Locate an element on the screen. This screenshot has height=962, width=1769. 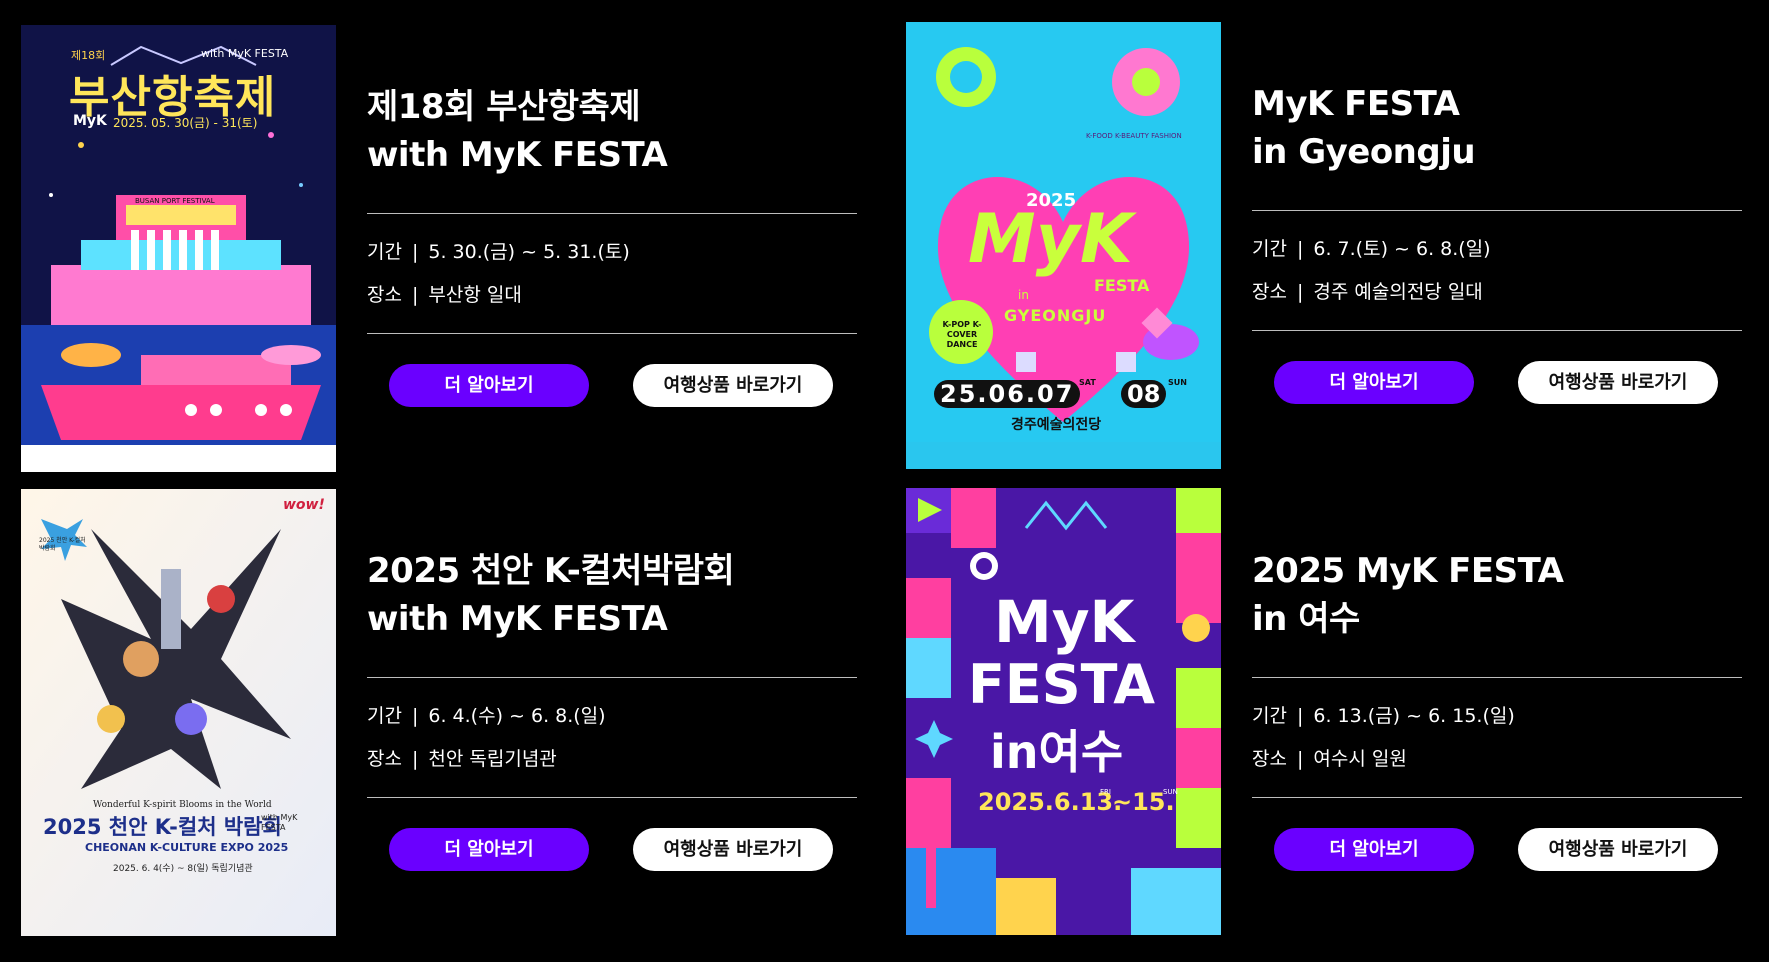
poster-cheonan-with: with MyK FESTA is located at coordinates (279, 822).